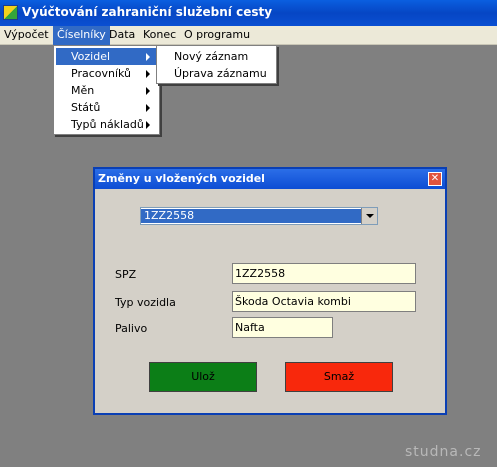 This screenshot has width=497, height=467. I want to click on window-title: Vyúčtování zahraniční služební cesty, so click(147, 12).